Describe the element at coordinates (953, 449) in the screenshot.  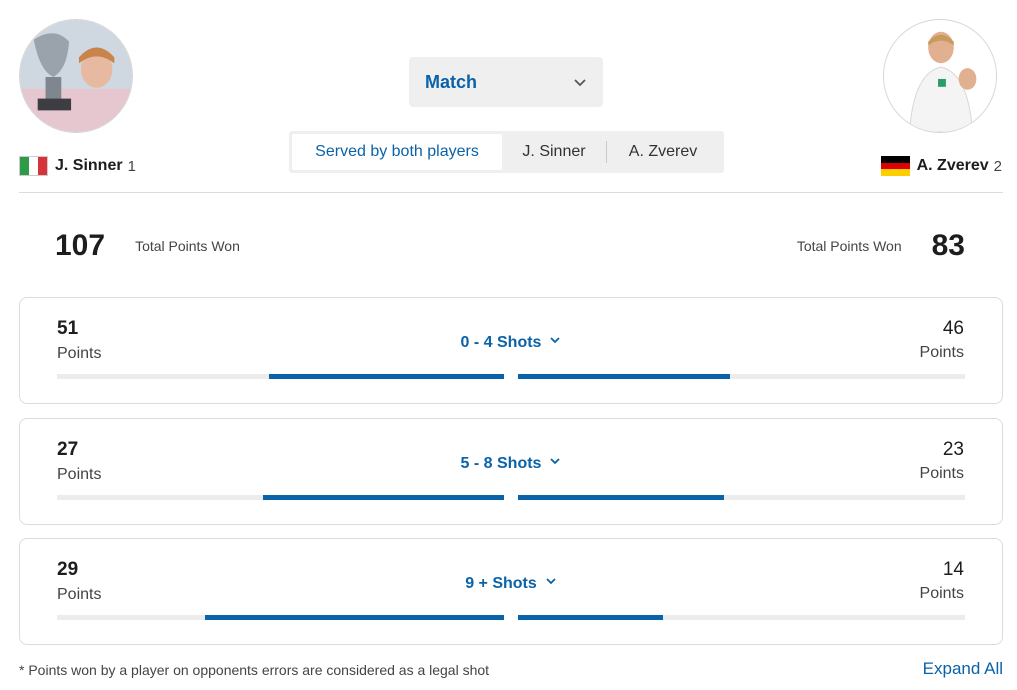
I see `rally-right-points: 23` at that location.